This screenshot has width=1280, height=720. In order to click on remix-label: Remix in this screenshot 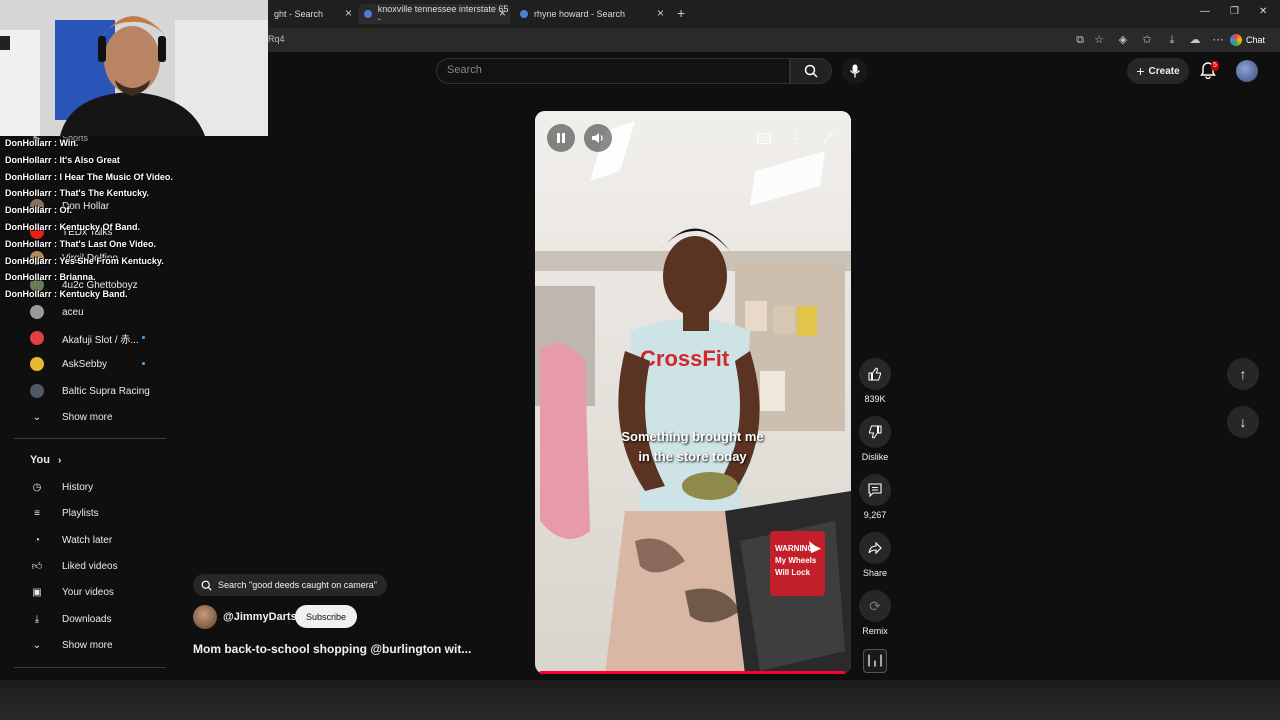, I will do `click(875, 631)`.